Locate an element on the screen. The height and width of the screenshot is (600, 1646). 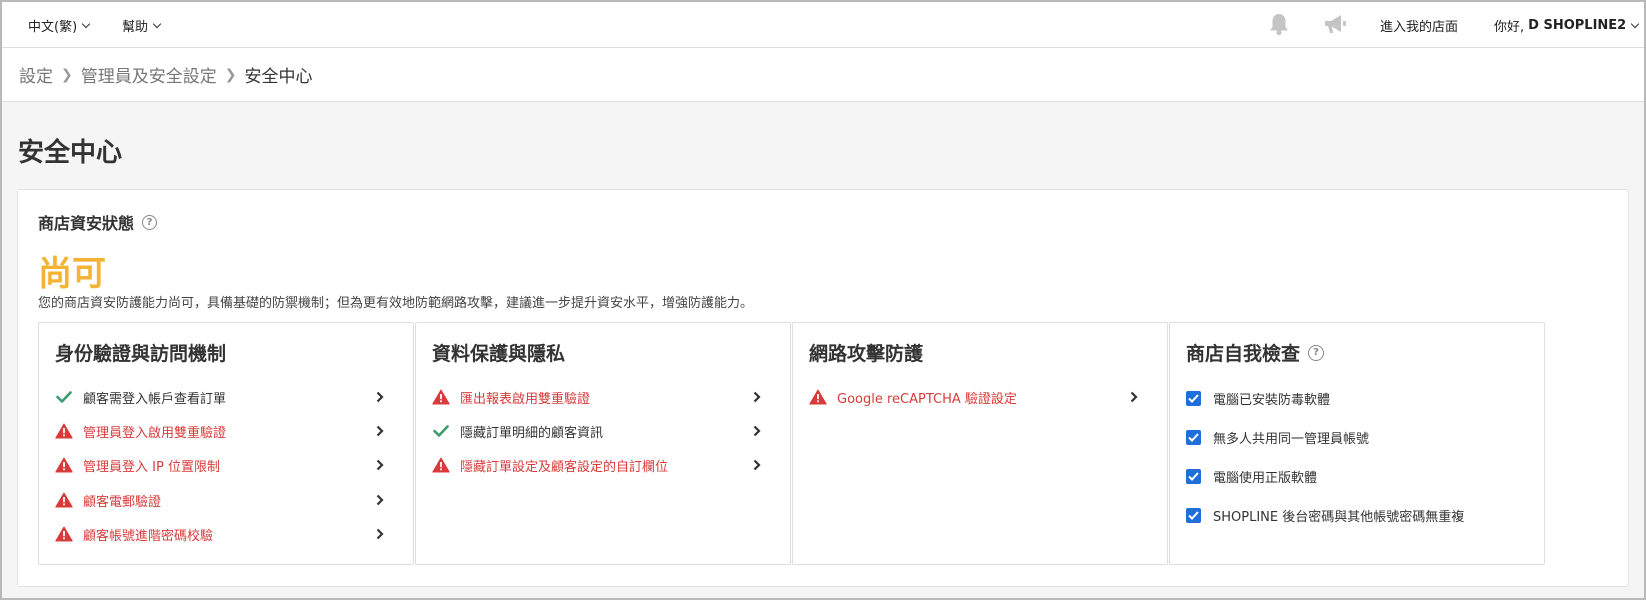
breadcrumb-item-settings: 設定 is located at coordinates (36, 74).